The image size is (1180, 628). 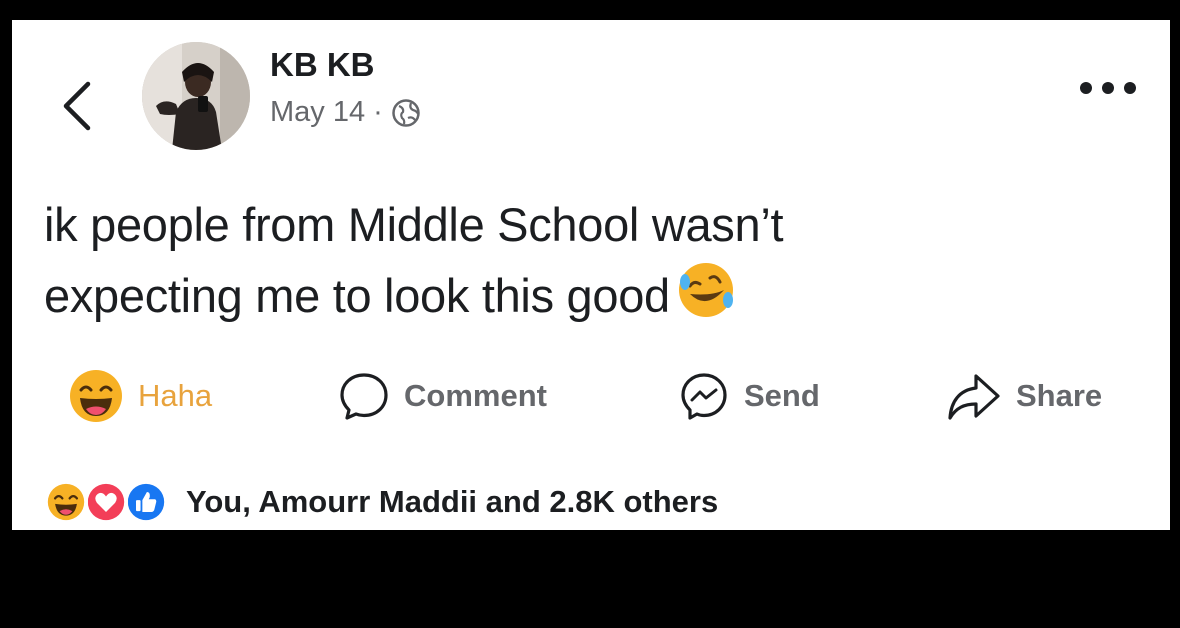 I want to click on reaction-icons, so click(x=109, y=502).